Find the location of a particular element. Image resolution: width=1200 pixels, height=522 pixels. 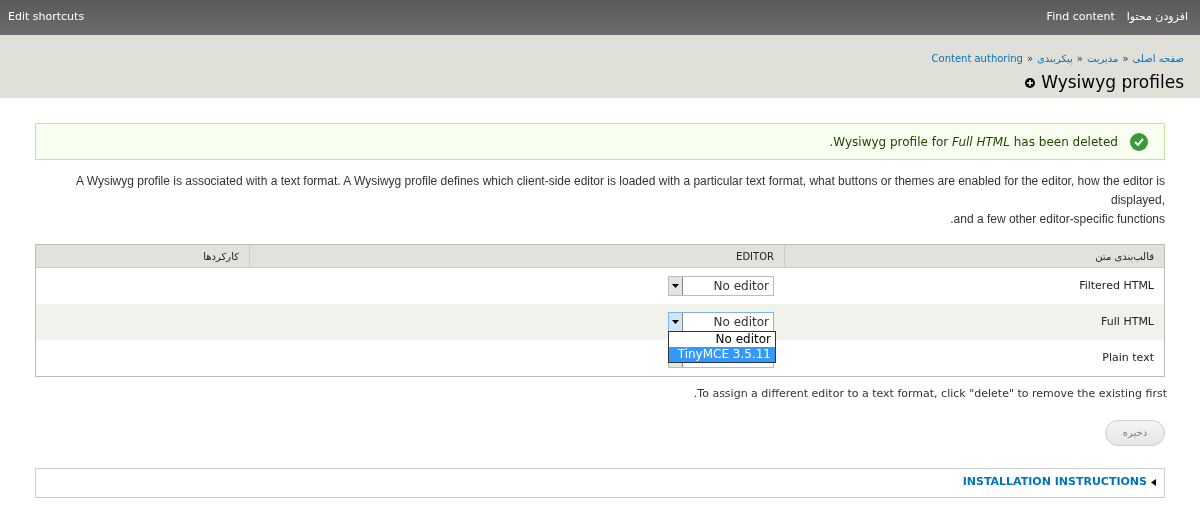

fieldset-header: INSTALLATION INSTRUCTIONS is located at coordinates (600, 482).